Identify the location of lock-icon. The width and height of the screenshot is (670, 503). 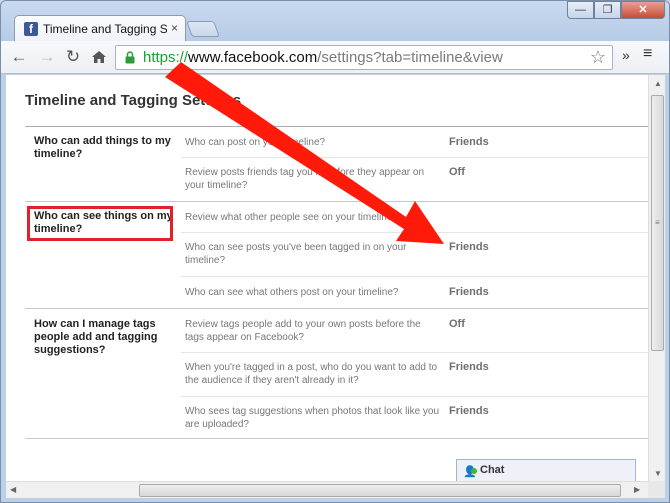
(130, 57).